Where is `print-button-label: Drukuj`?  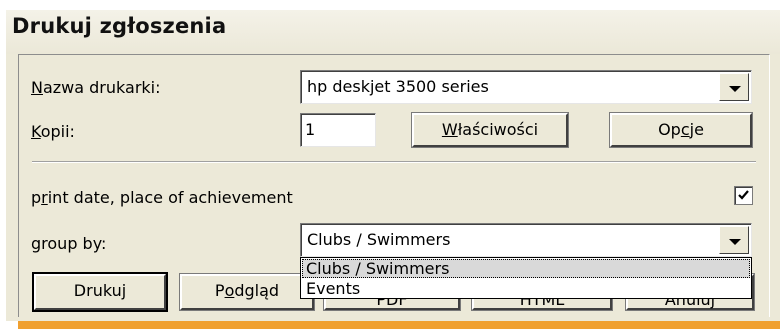 print-button-label: Drukuj is located at coordinates (100, 290).